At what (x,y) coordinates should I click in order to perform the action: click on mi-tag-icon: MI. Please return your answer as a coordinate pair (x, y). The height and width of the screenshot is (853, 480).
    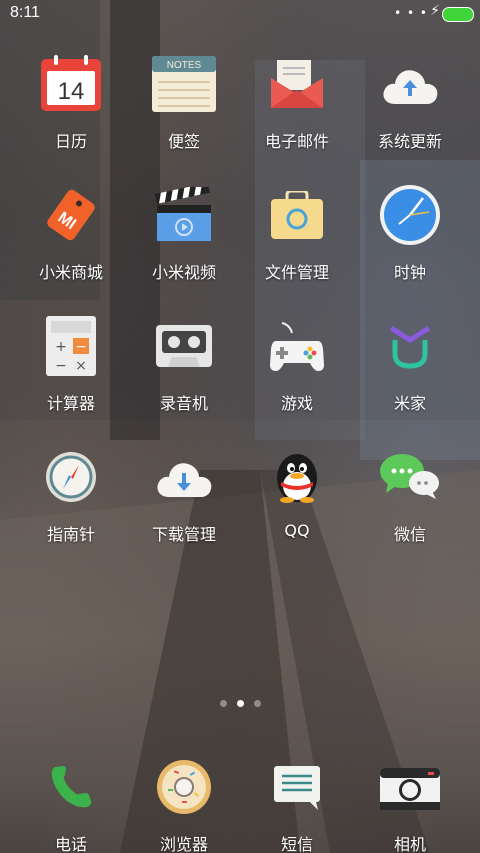
    Looking at the image, I should click on (71, 215).